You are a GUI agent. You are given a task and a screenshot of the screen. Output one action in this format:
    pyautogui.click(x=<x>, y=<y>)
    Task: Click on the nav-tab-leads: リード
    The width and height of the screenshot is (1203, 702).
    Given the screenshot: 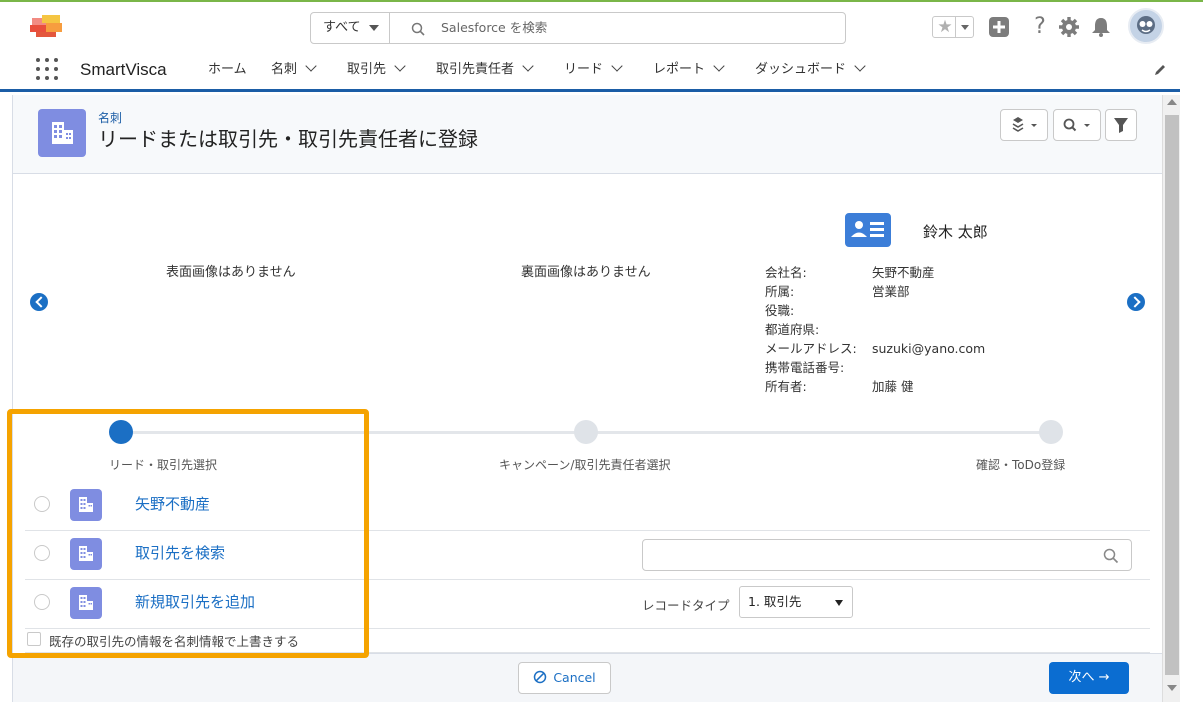 What is the action you would take?
    pyautogui.click(x=593, y=70)
    